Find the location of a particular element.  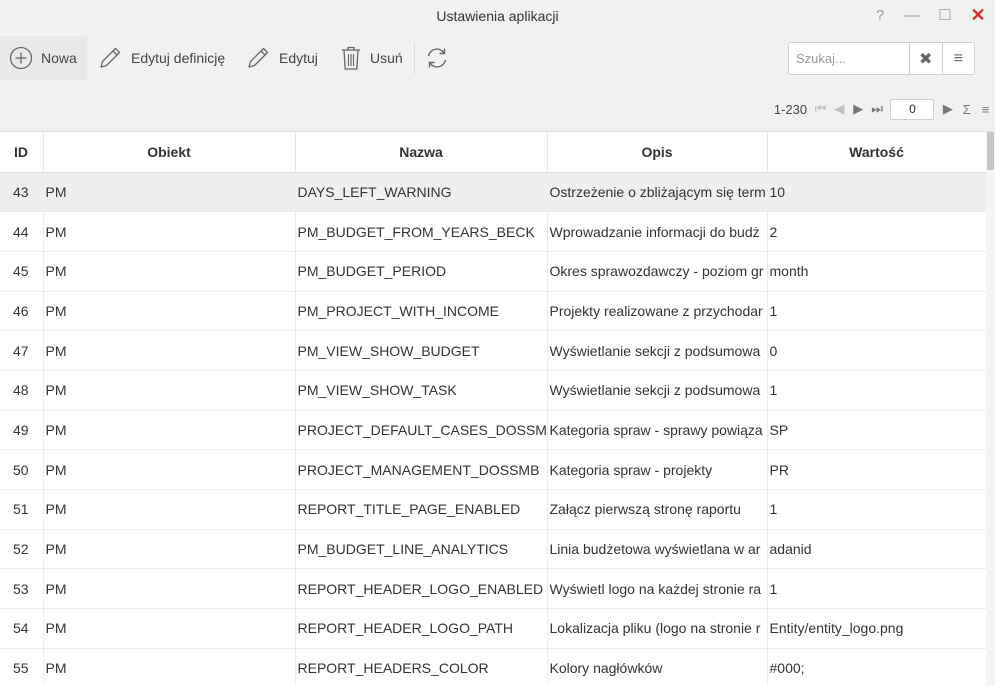

search-box: ✖ ≡ is located at coordinates (881, 58).